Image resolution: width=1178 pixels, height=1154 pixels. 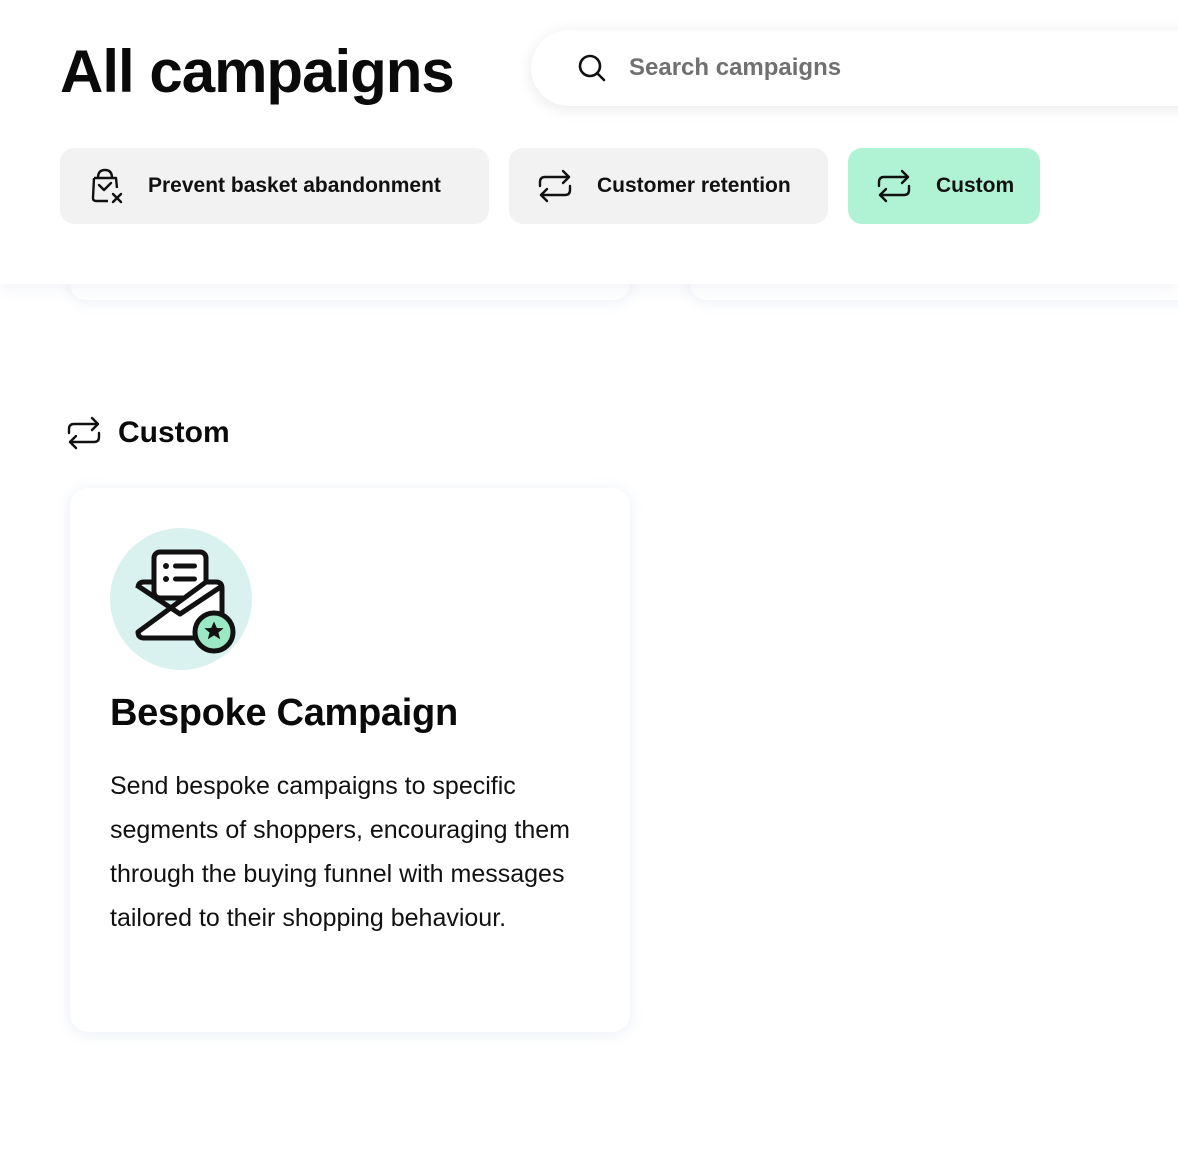 What do you see at coordinates (185, 601) in the screenshot?
I see `envelope-star-icon` at bounding box center [185, 601].